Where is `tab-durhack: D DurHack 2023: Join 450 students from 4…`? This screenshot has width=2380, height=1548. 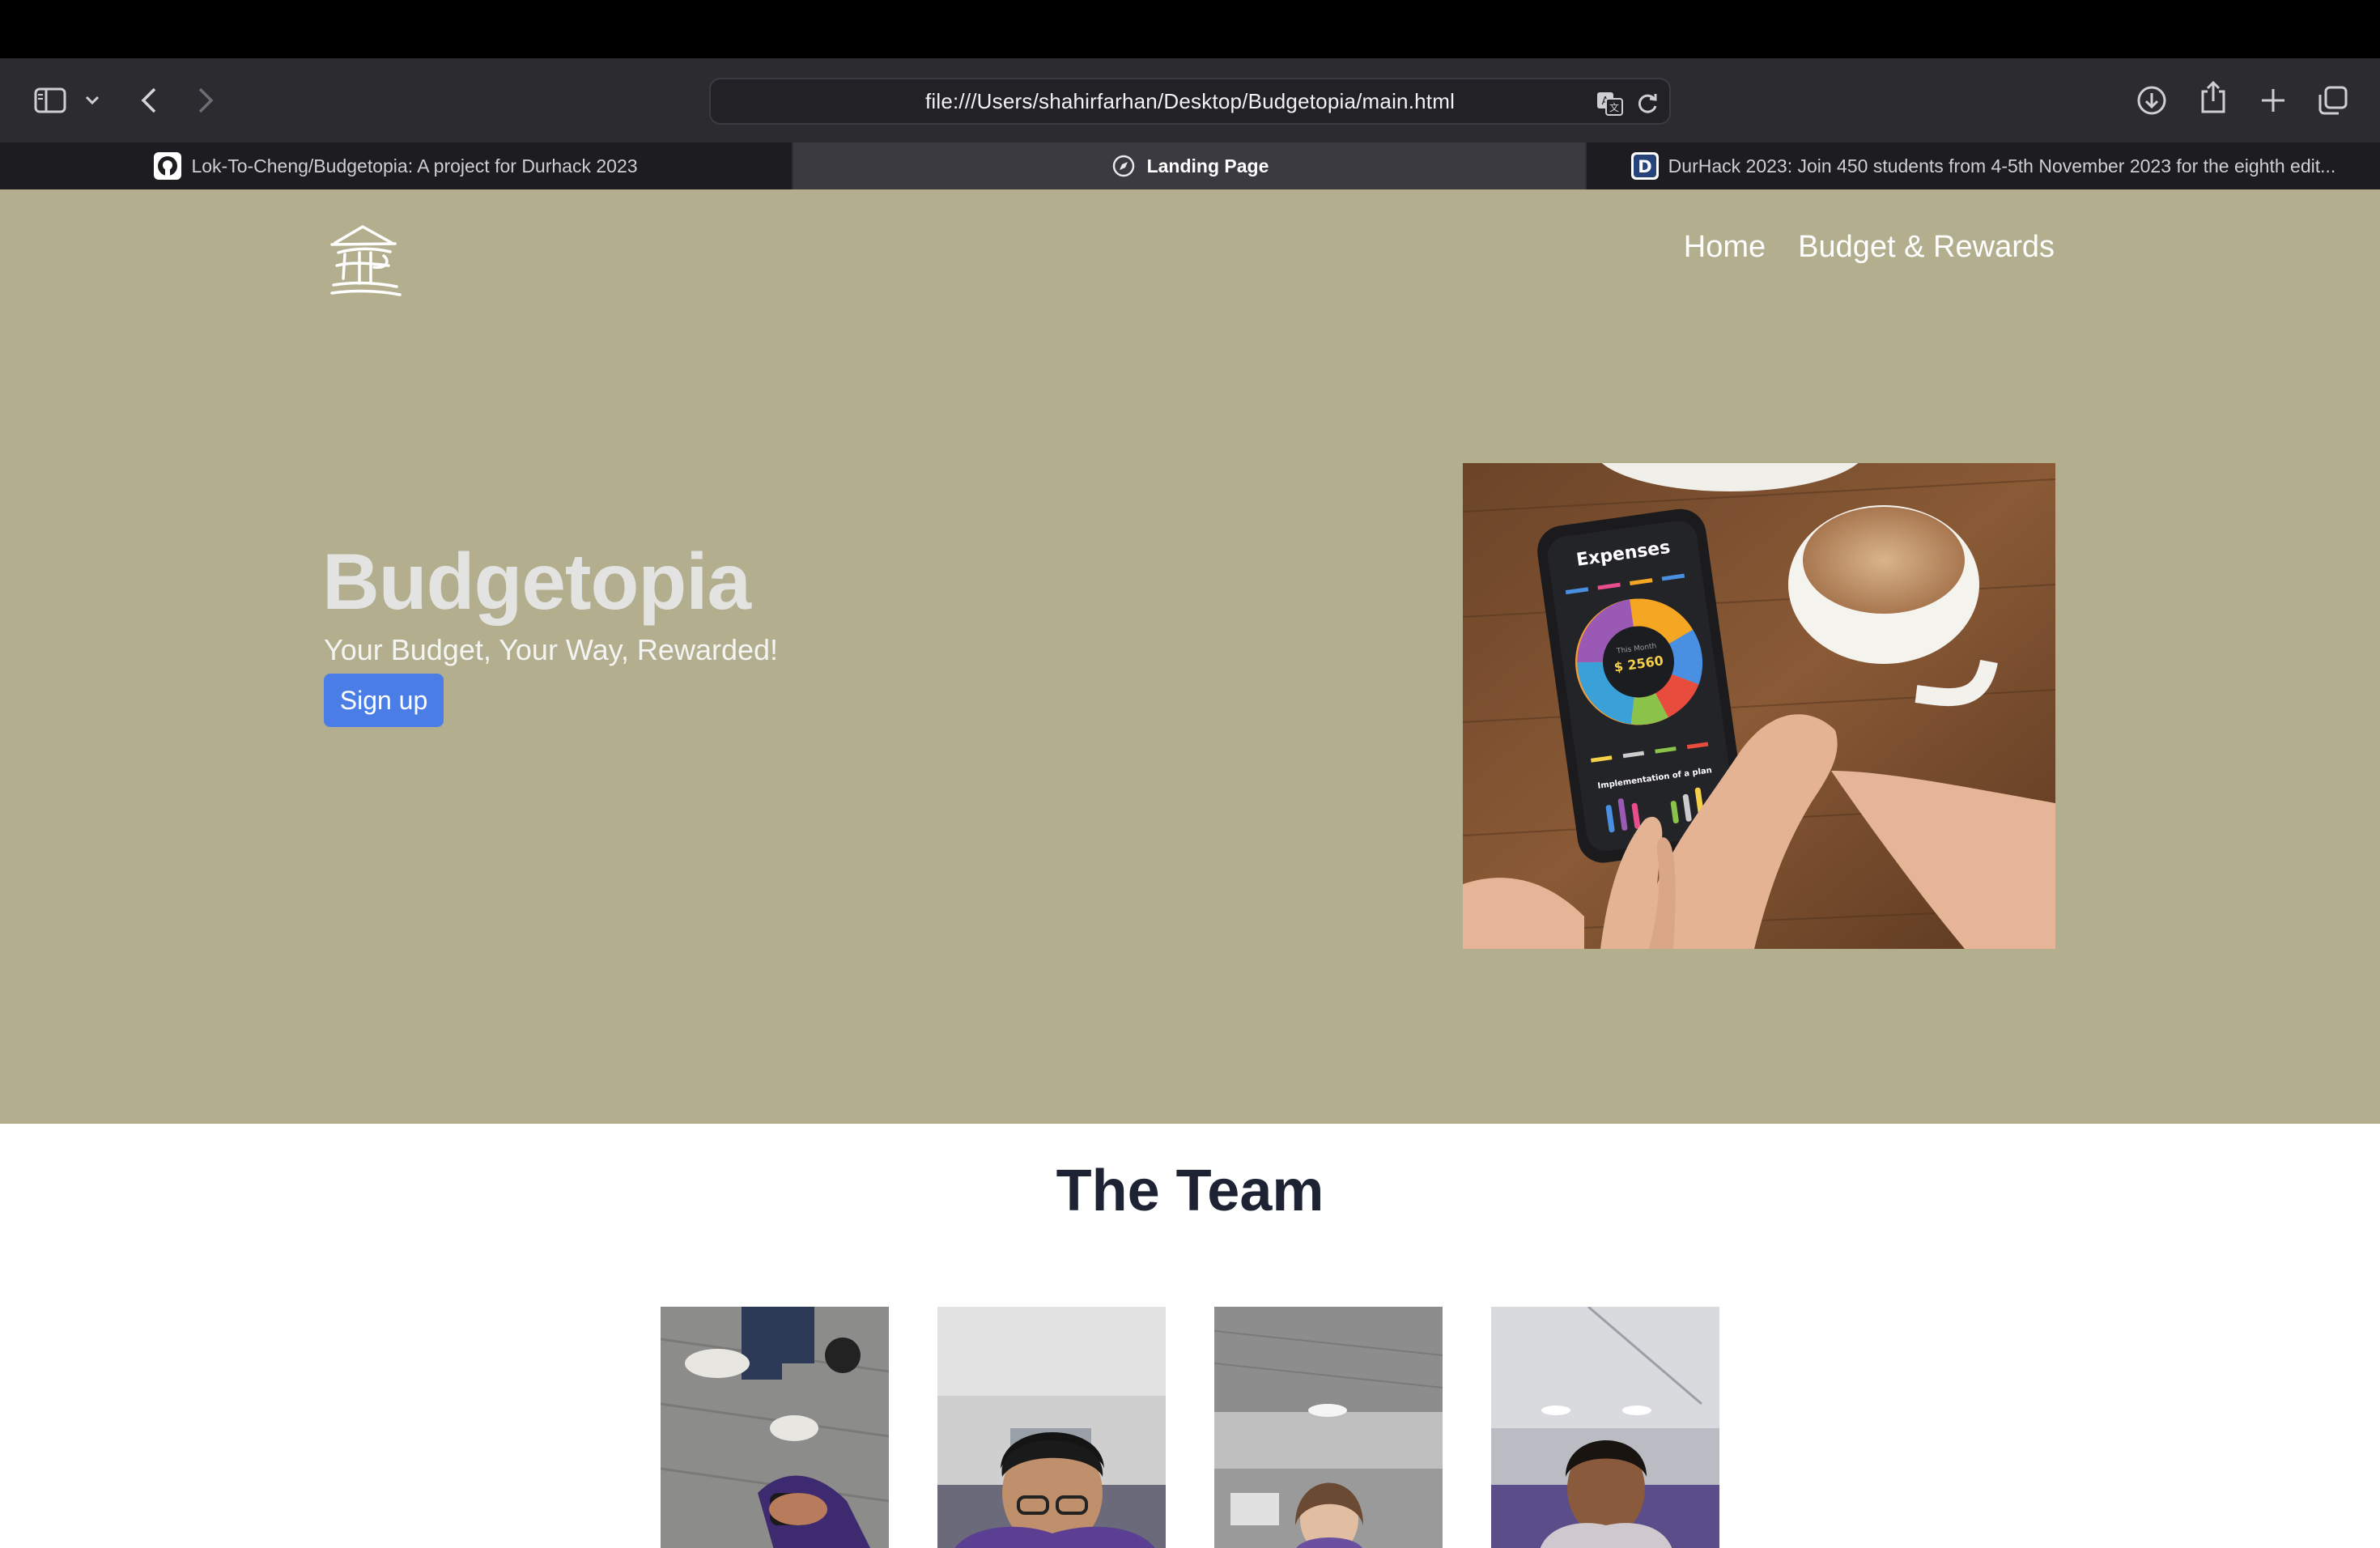 tab-durhack: D DurHack 2023: Join 450 students from 4… is located at coordinates (1984, 166).